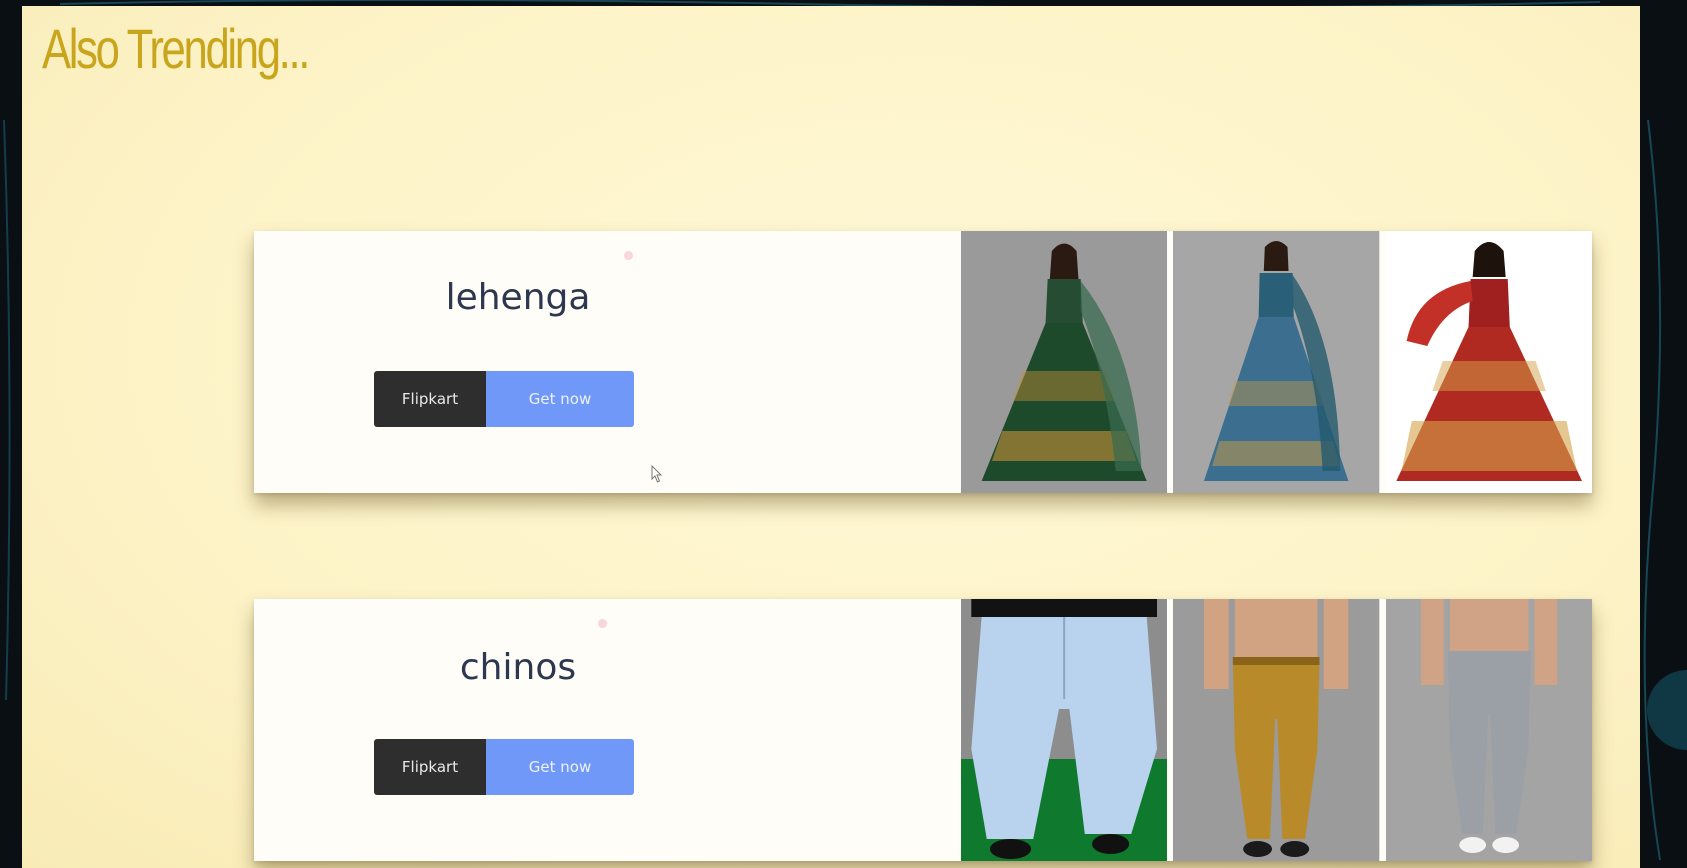  What do you see at coordinates (607, 730) in the screenshot?
I see `card-info: chinos Flipkart Get now` at bounding box center [607, 730].